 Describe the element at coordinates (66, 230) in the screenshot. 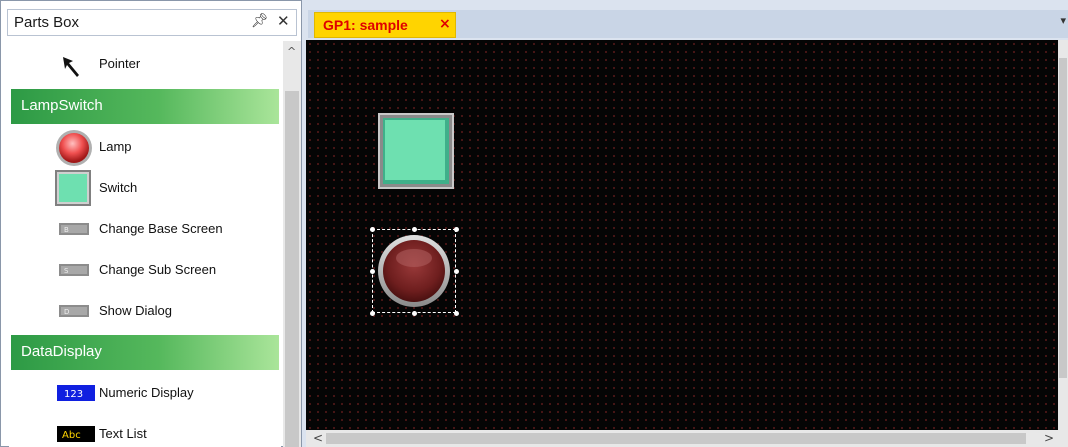

I see `badge-text: B` at that location.